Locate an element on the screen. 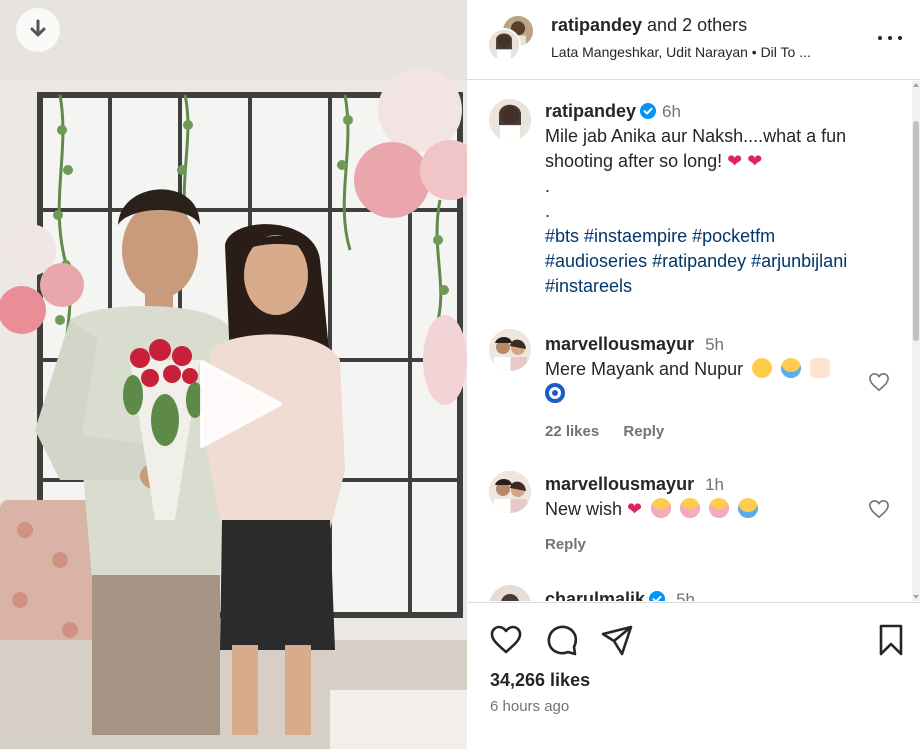  play-icon is located at coordinates (241, 404).